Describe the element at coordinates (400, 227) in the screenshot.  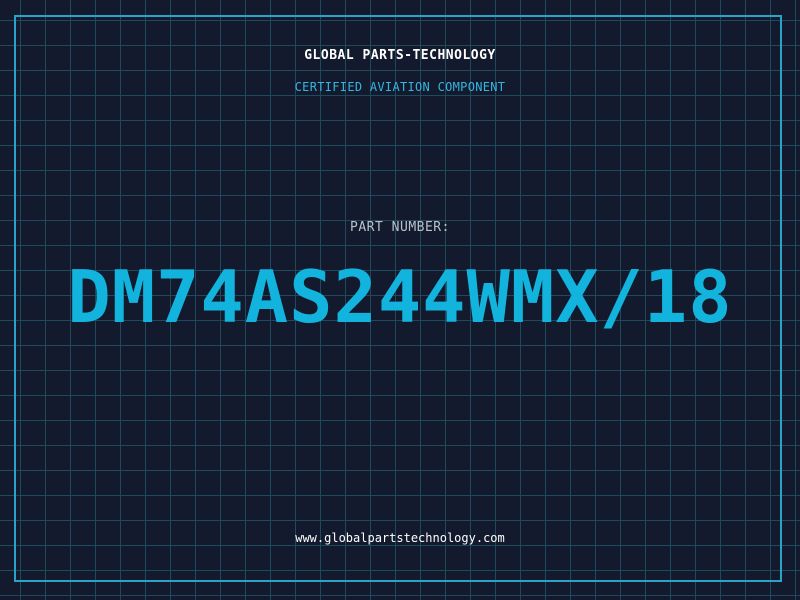
I see `part-number-label: PART NUMBER:` at that location.